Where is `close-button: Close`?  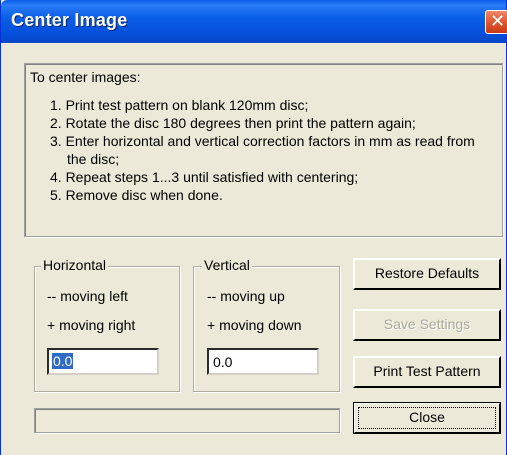 close-button: Close is located at coordinates (427, 418).